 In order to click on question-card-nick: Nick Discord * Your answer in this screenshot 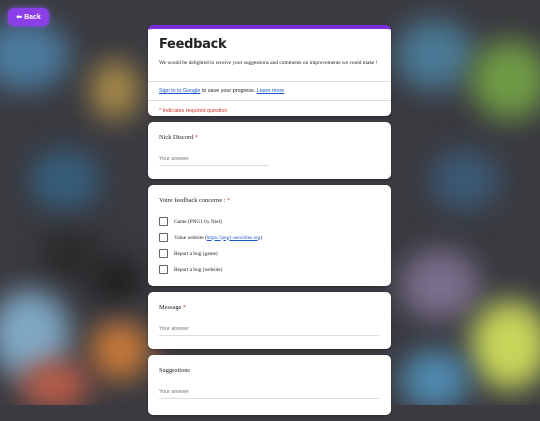, I will do `click(269, 150)`.